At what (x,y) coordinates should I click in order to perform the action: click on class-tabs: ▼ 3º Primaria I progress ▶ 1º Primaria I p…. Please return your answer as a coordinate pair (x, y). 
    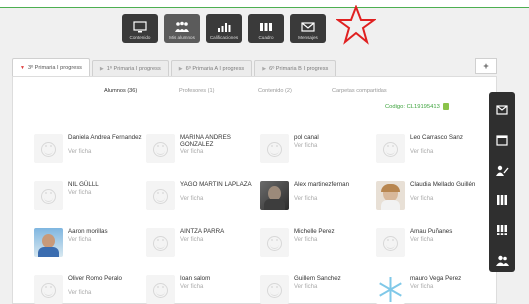
    Looking at the image, I should click on (254, 67).